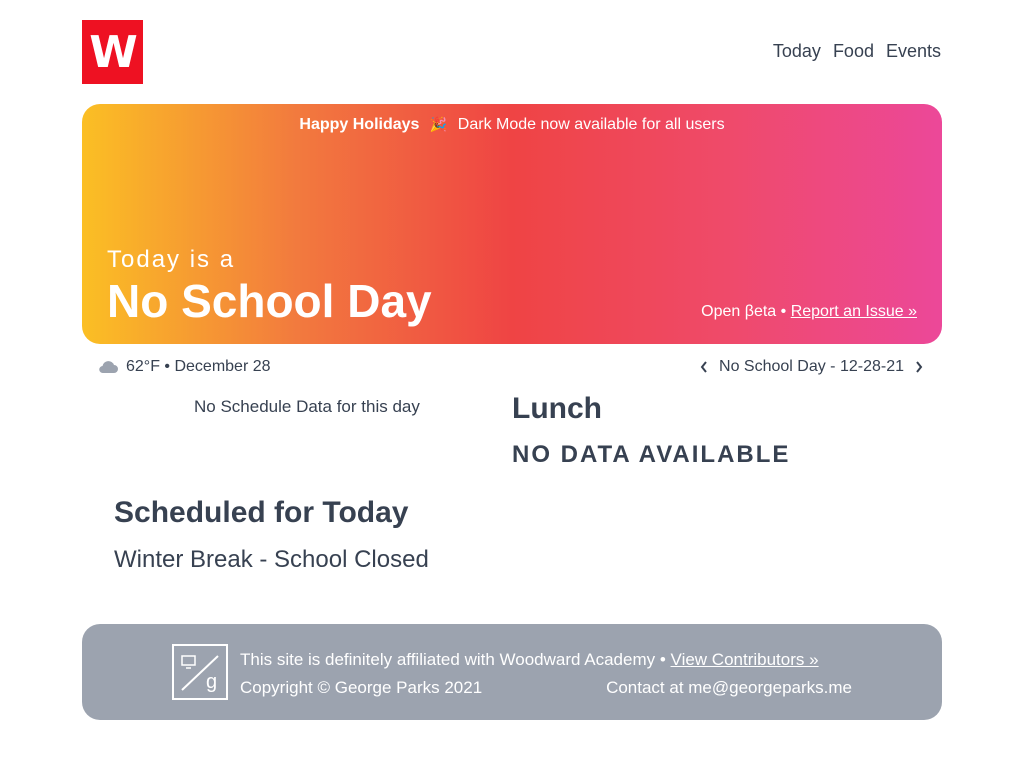 This screenshot has height=768, width=1024. I want to click on day-navigator: No School Day - 12-28-21, so click(811, 367).